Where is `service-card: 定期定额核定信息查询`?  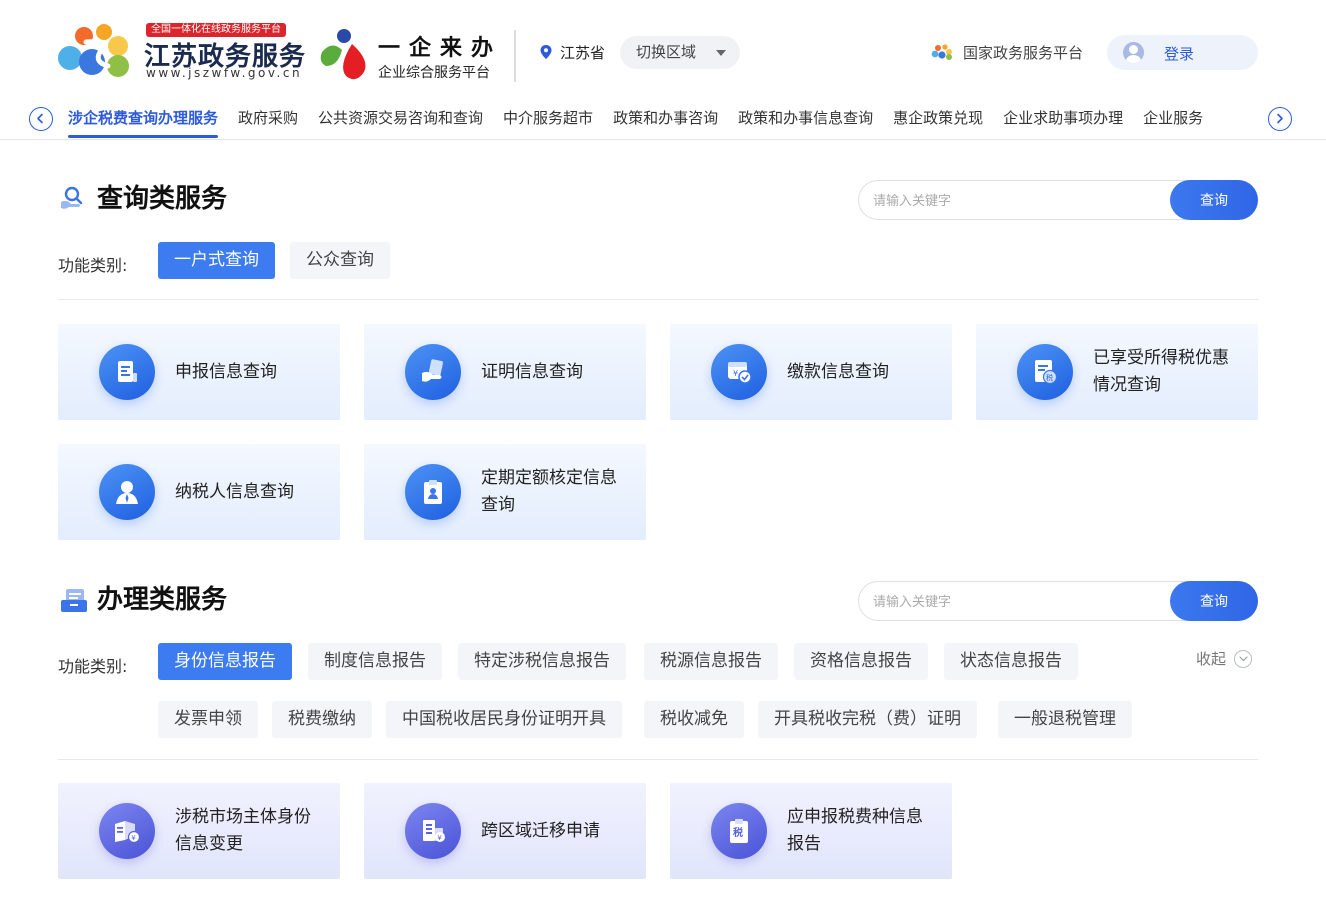
service-card: 定期定额核定信息查询 is located at coordinates (505, 492).